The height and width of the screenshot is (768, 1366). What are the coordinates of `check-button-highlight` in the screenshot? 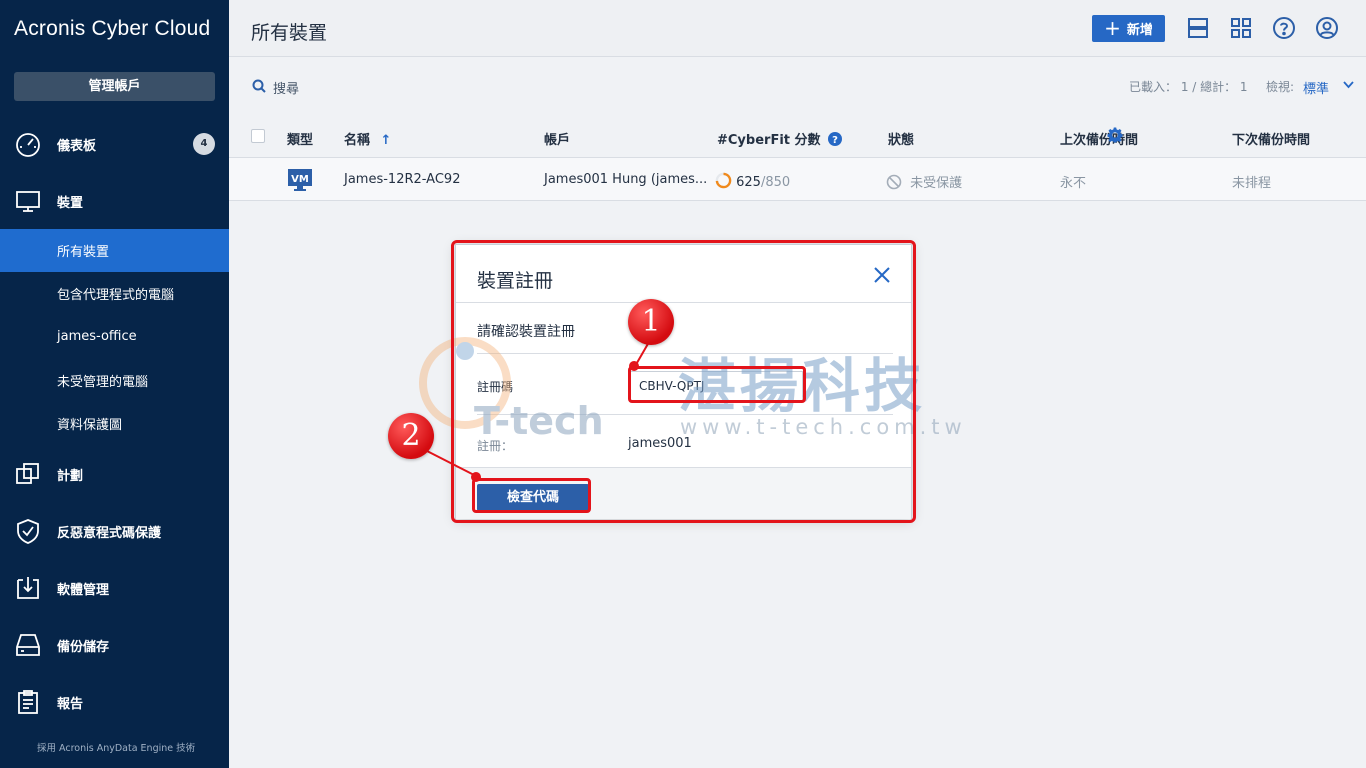 It's located at (531, 495).